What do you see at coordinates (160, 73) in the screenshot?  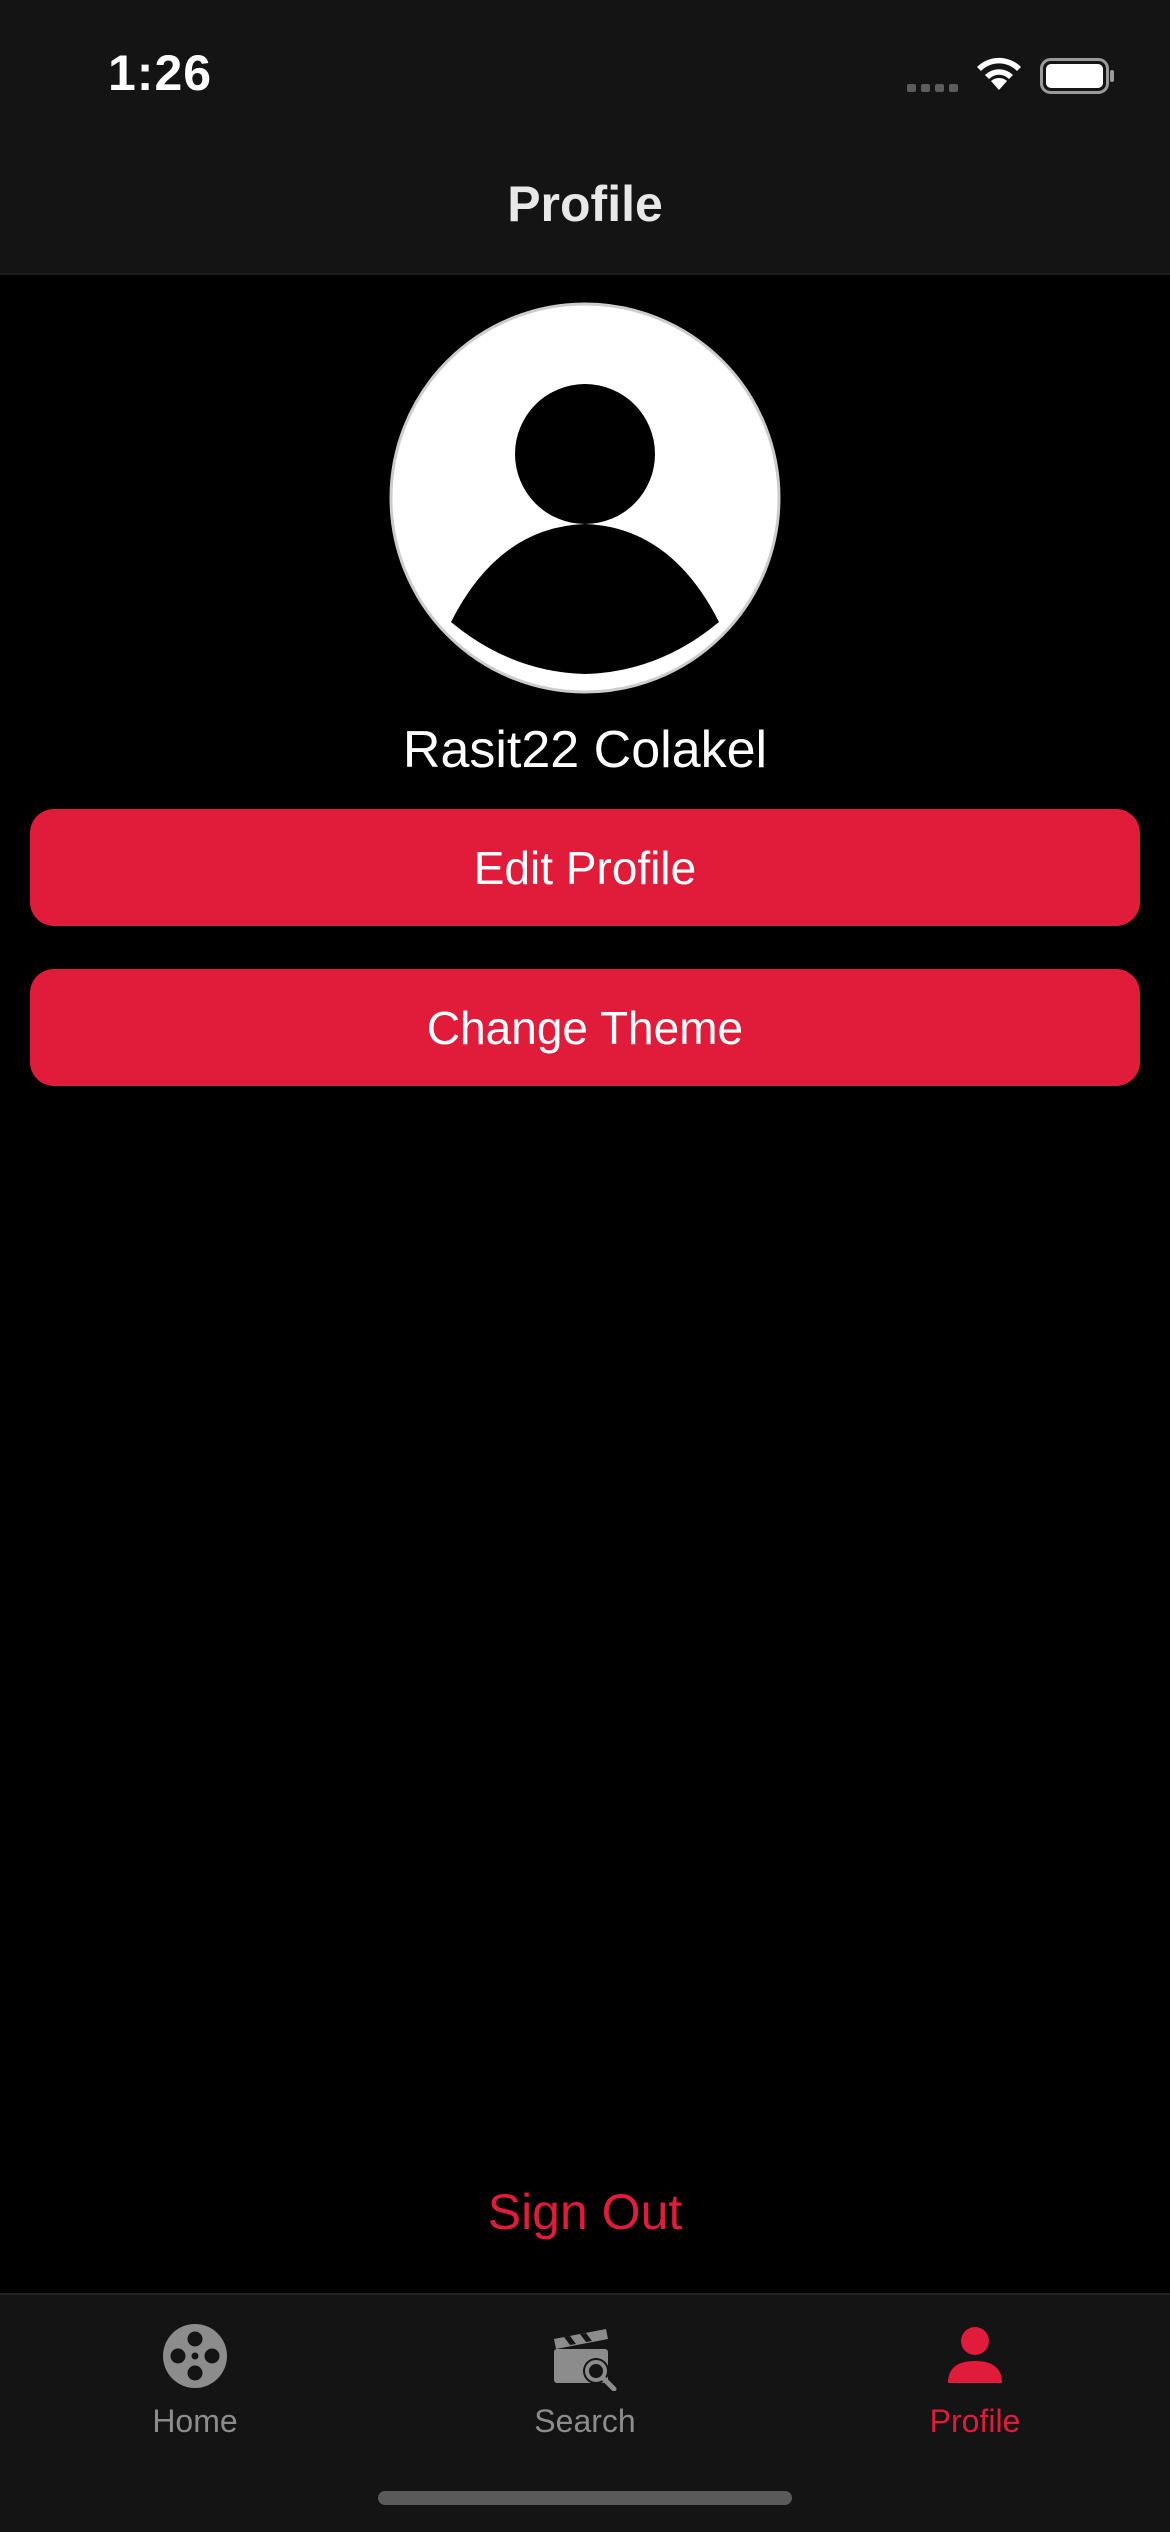 I see `status-time: 1:26` at bounding box center [160, 73].